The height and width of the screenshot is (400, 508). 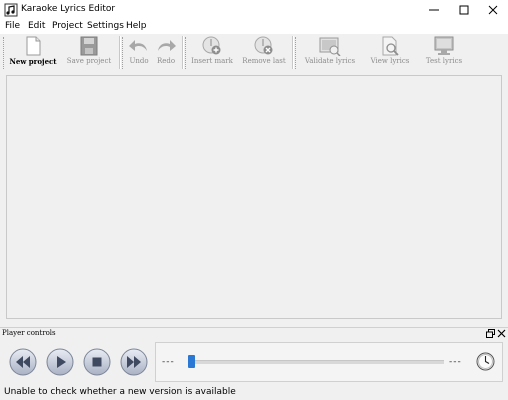 What do you see at coordinates (33, 46) in the screenshot?
I see `new-document-icon` at bounding box center [33, 46].